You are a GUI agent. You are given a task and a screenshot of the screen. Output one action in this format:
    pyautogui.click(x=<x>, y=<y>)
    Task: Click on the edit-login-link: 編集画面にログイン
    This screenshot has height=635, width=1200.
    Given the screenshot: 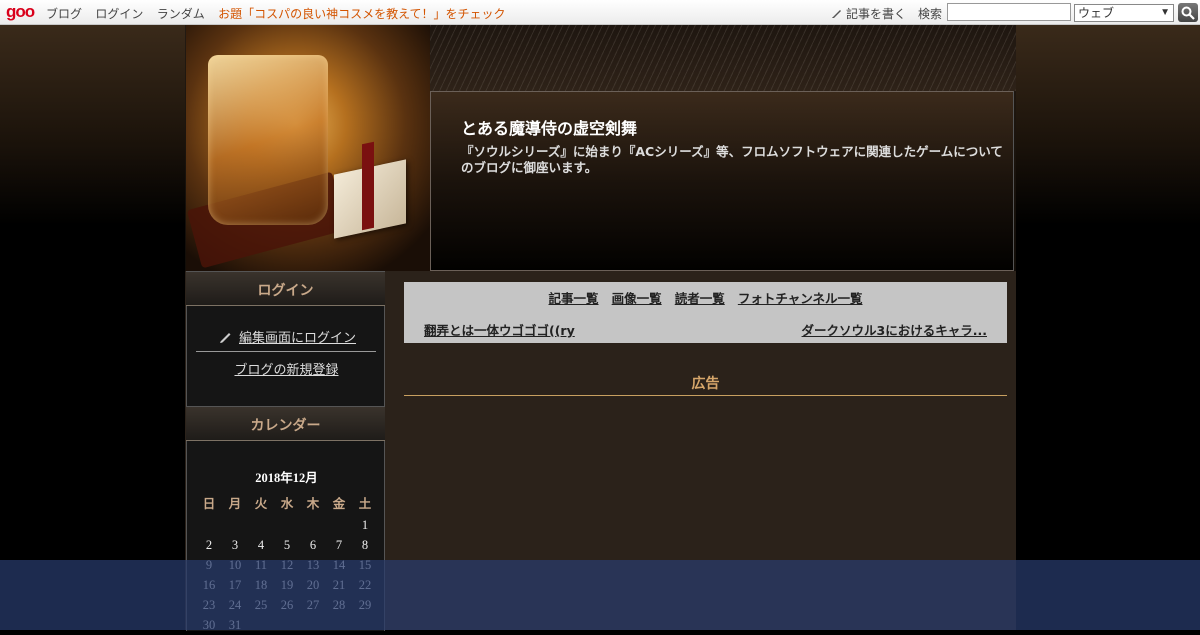 What is the action you would take?
    pyautogui.click(x=297, y=336)
    